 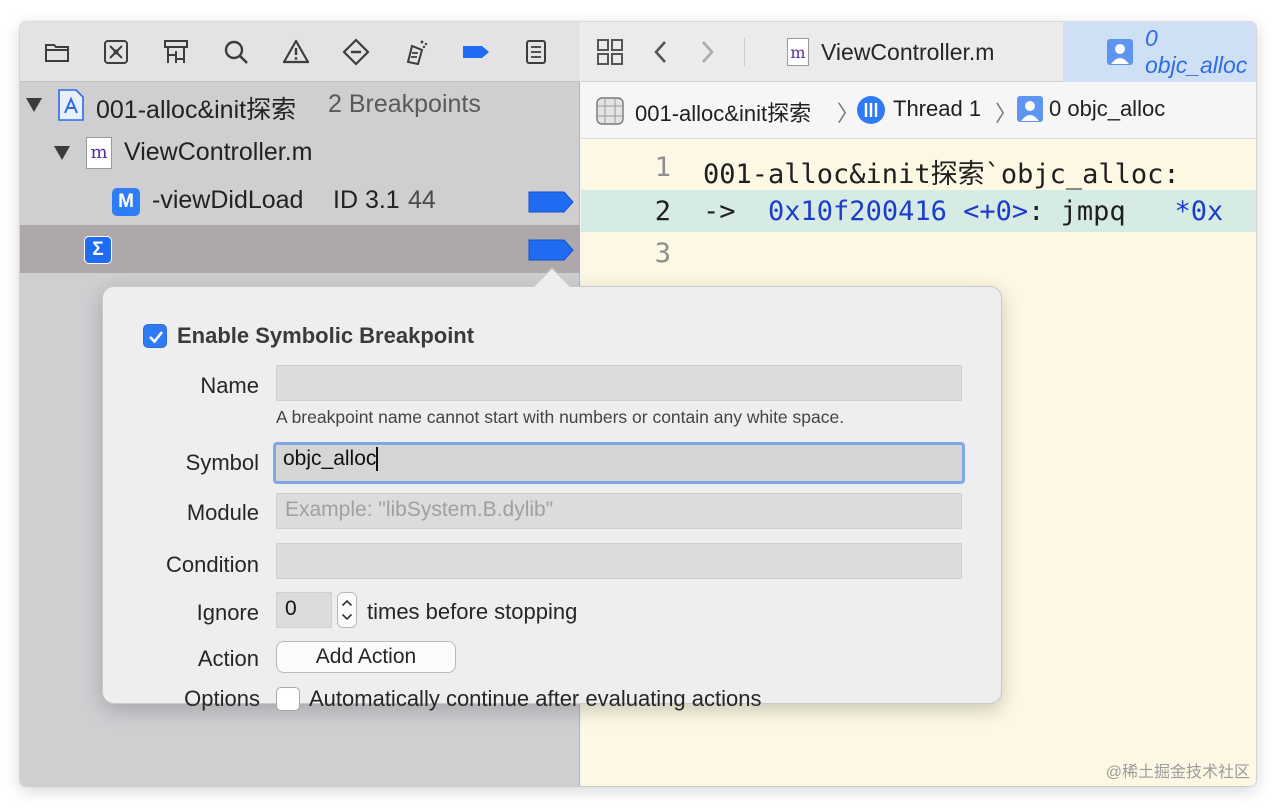 I want to click on symbolic-badge-icon: Σ, so click(x=98, y=250).